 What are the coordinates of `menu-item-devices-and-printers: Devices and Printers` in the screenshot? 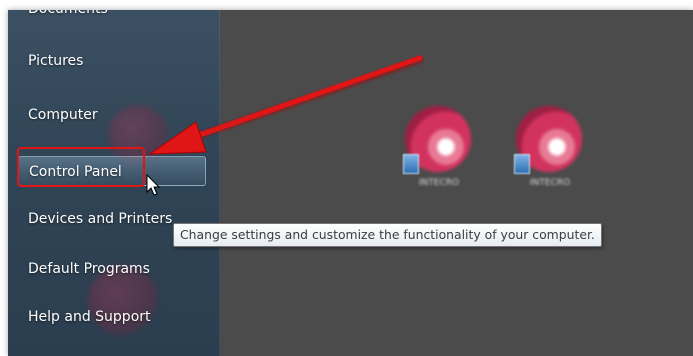 It's located at (99, 219).